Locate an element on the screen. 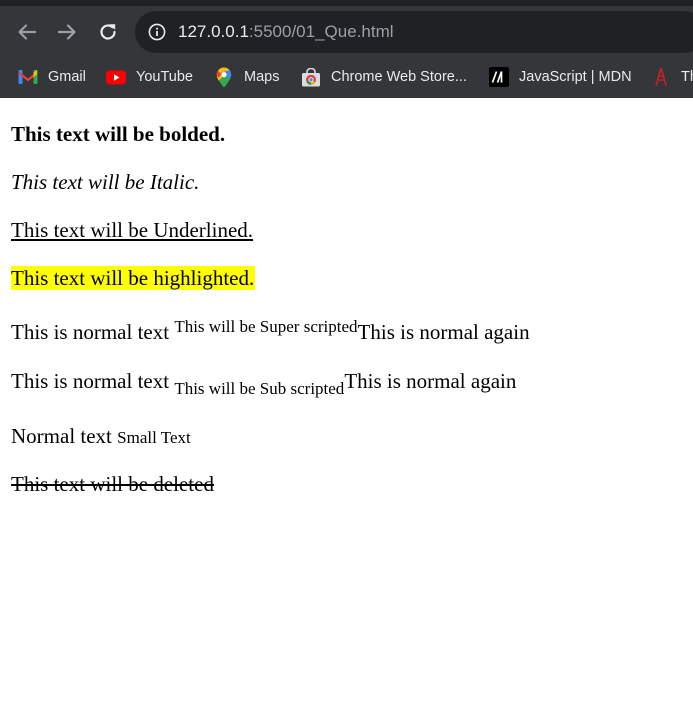 Image resolution: width=693 pixels, height=710 pixels. bookmark-label: Th is located at coordinates (687, 77).